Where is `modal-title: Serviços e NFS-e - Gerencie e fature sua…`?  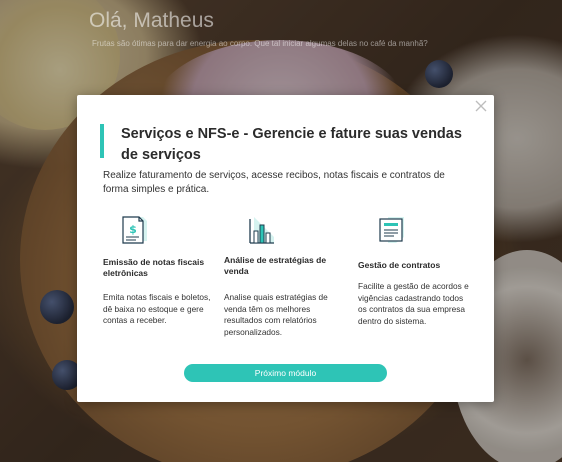 modal-title: Serviços e NFS-e - Gerencie e fature sua… is located at coordinates (291, 144).